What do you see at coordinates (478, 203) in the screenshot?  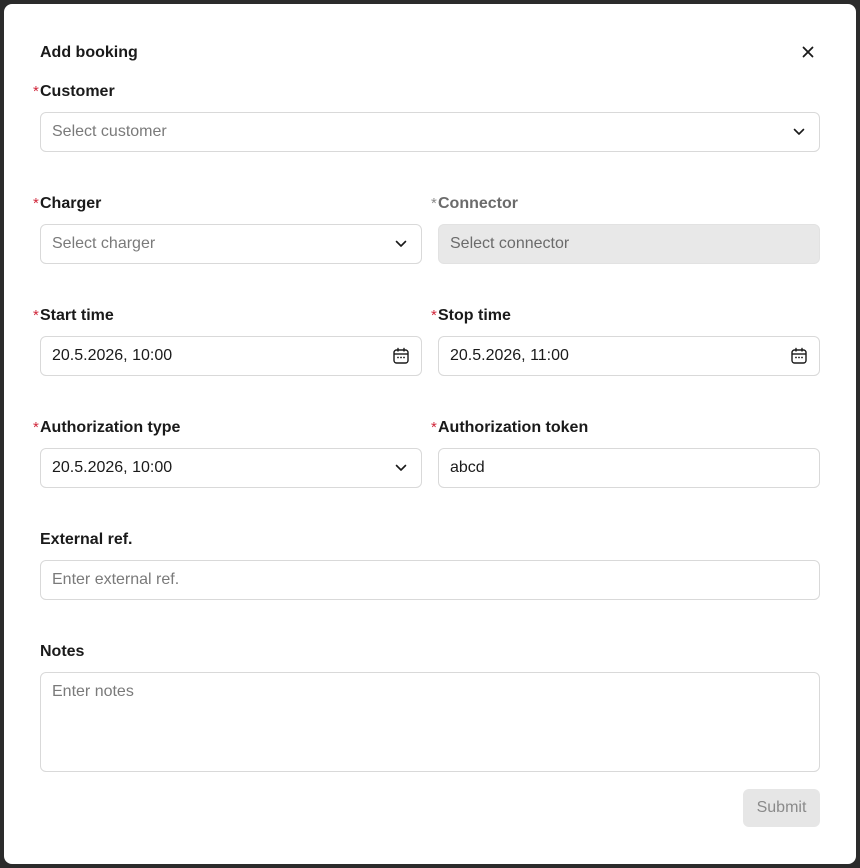 I see `connector-label: Connector` at bounding box center [478, 203].